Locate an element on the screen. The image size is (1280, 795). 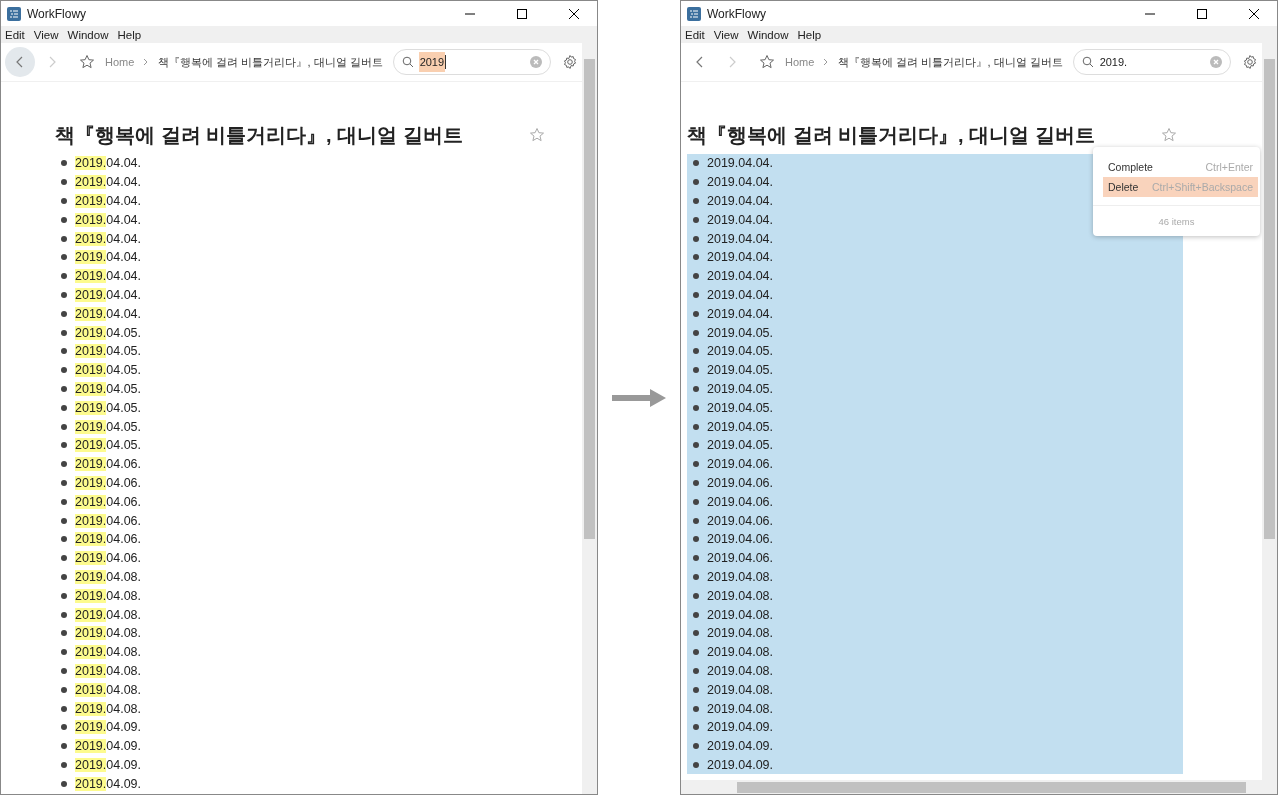
star-icon is located at coordinates (1169, 135).